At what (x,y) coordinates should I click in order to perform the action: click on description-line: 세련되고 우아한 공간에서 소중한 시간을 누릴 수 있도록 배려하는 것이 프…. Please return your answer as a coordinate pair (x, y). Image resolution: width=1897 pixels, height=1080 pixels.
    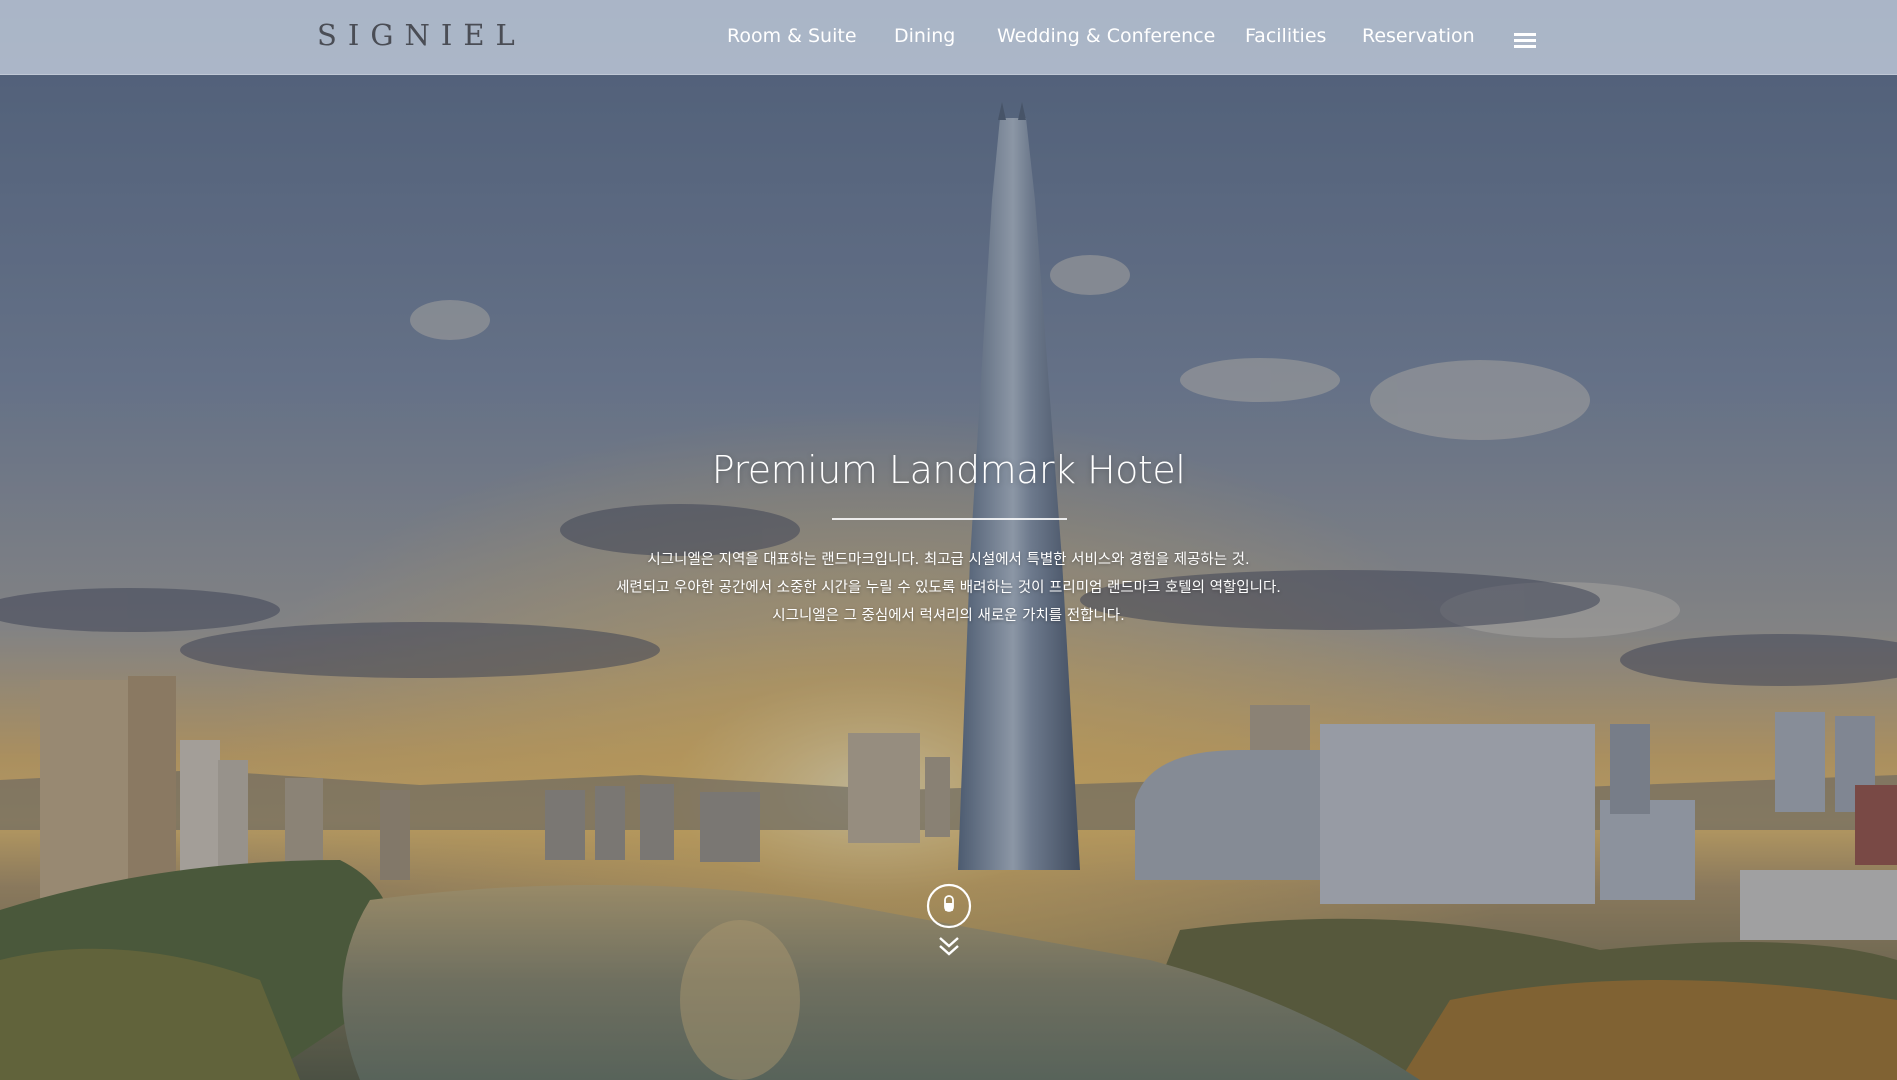
    Looking at the image, I should click on (948, 588).